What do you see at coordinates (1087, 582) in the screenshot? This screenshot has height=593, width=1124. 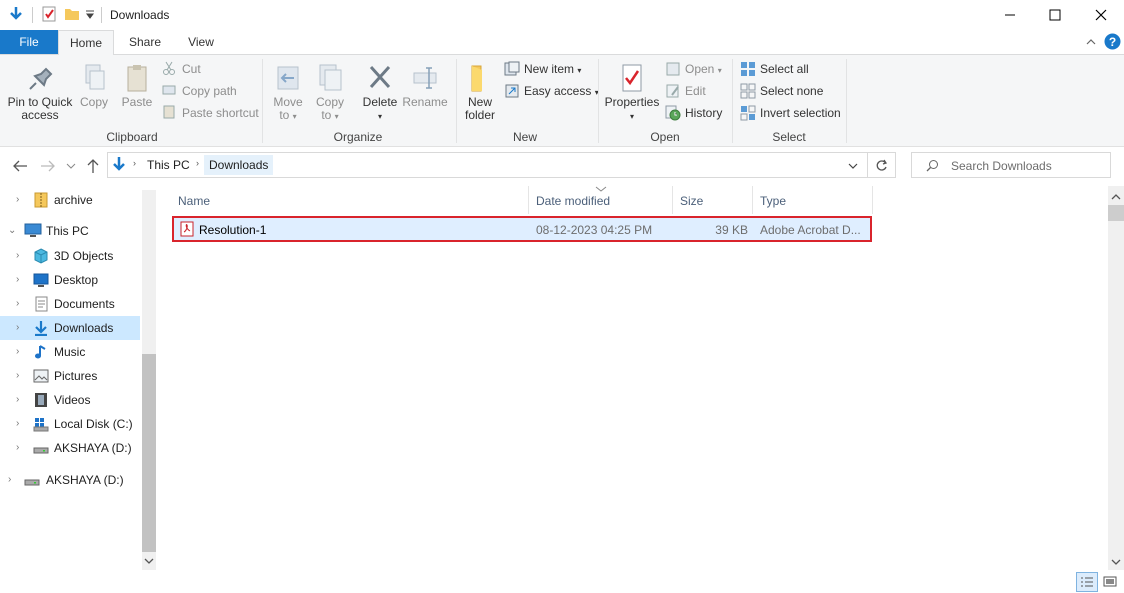 I see `details-view-button` at bounding box center [1087, 582].